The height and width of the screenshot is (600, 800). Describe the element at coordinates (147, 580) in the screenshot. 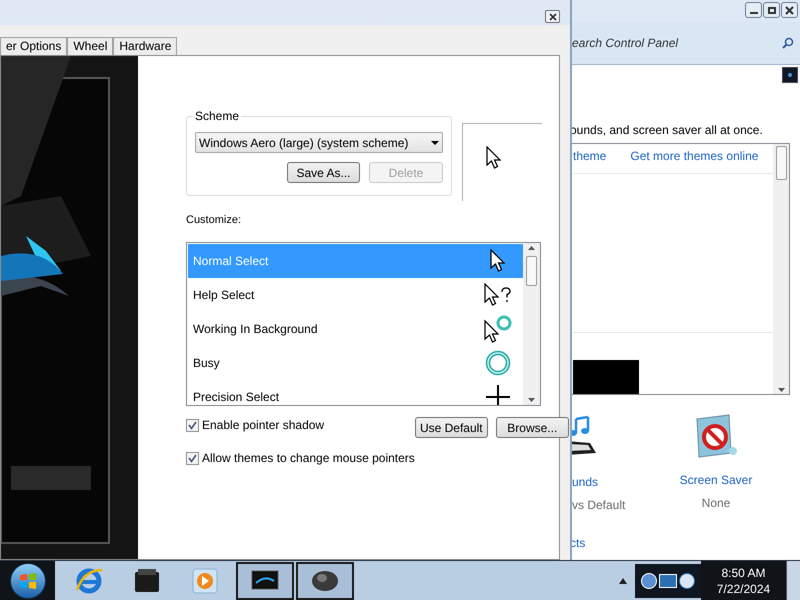

I see `folder-icon` at that location.